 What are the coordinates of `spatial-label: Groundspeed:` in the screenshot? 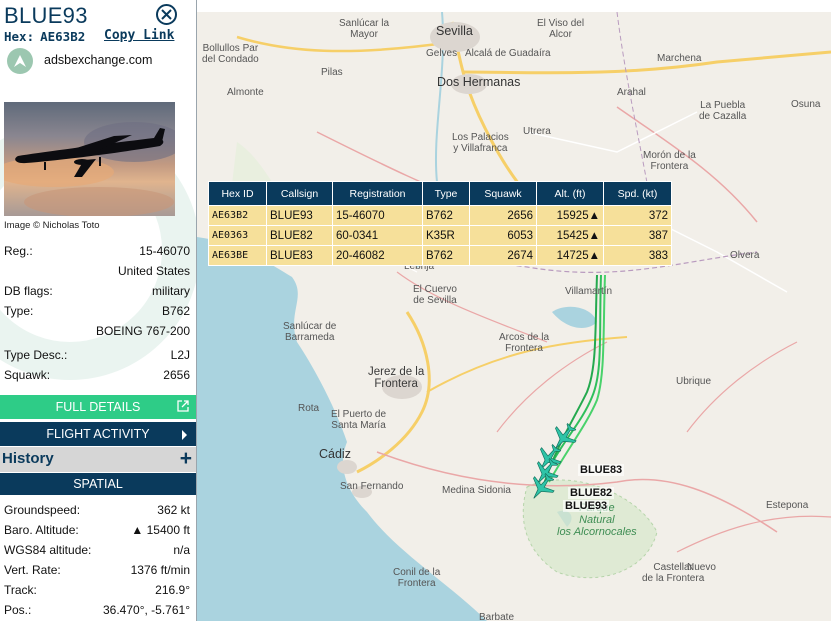 It's located at (42, 510).